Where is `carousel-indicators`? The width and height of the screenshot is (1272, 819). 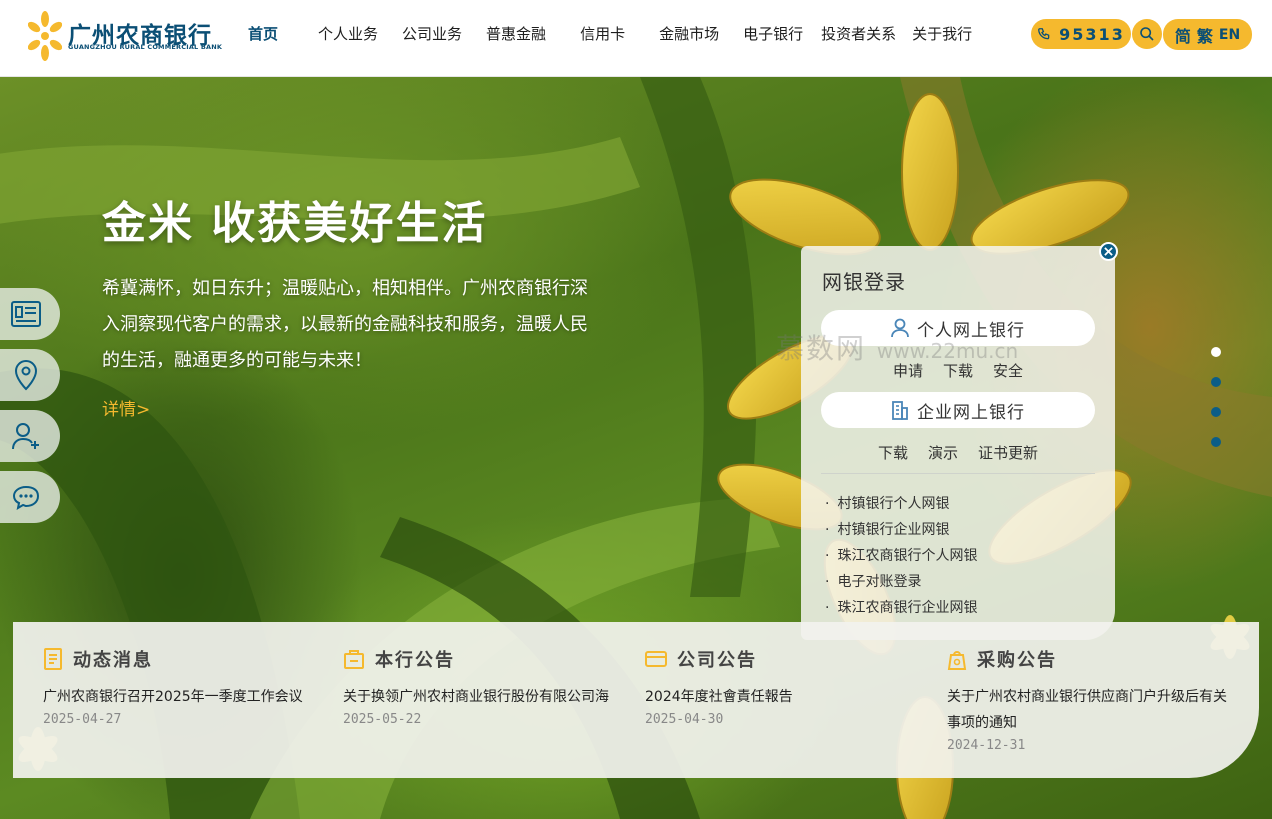
carousel-indicators is located at coordinates (1216, 407).